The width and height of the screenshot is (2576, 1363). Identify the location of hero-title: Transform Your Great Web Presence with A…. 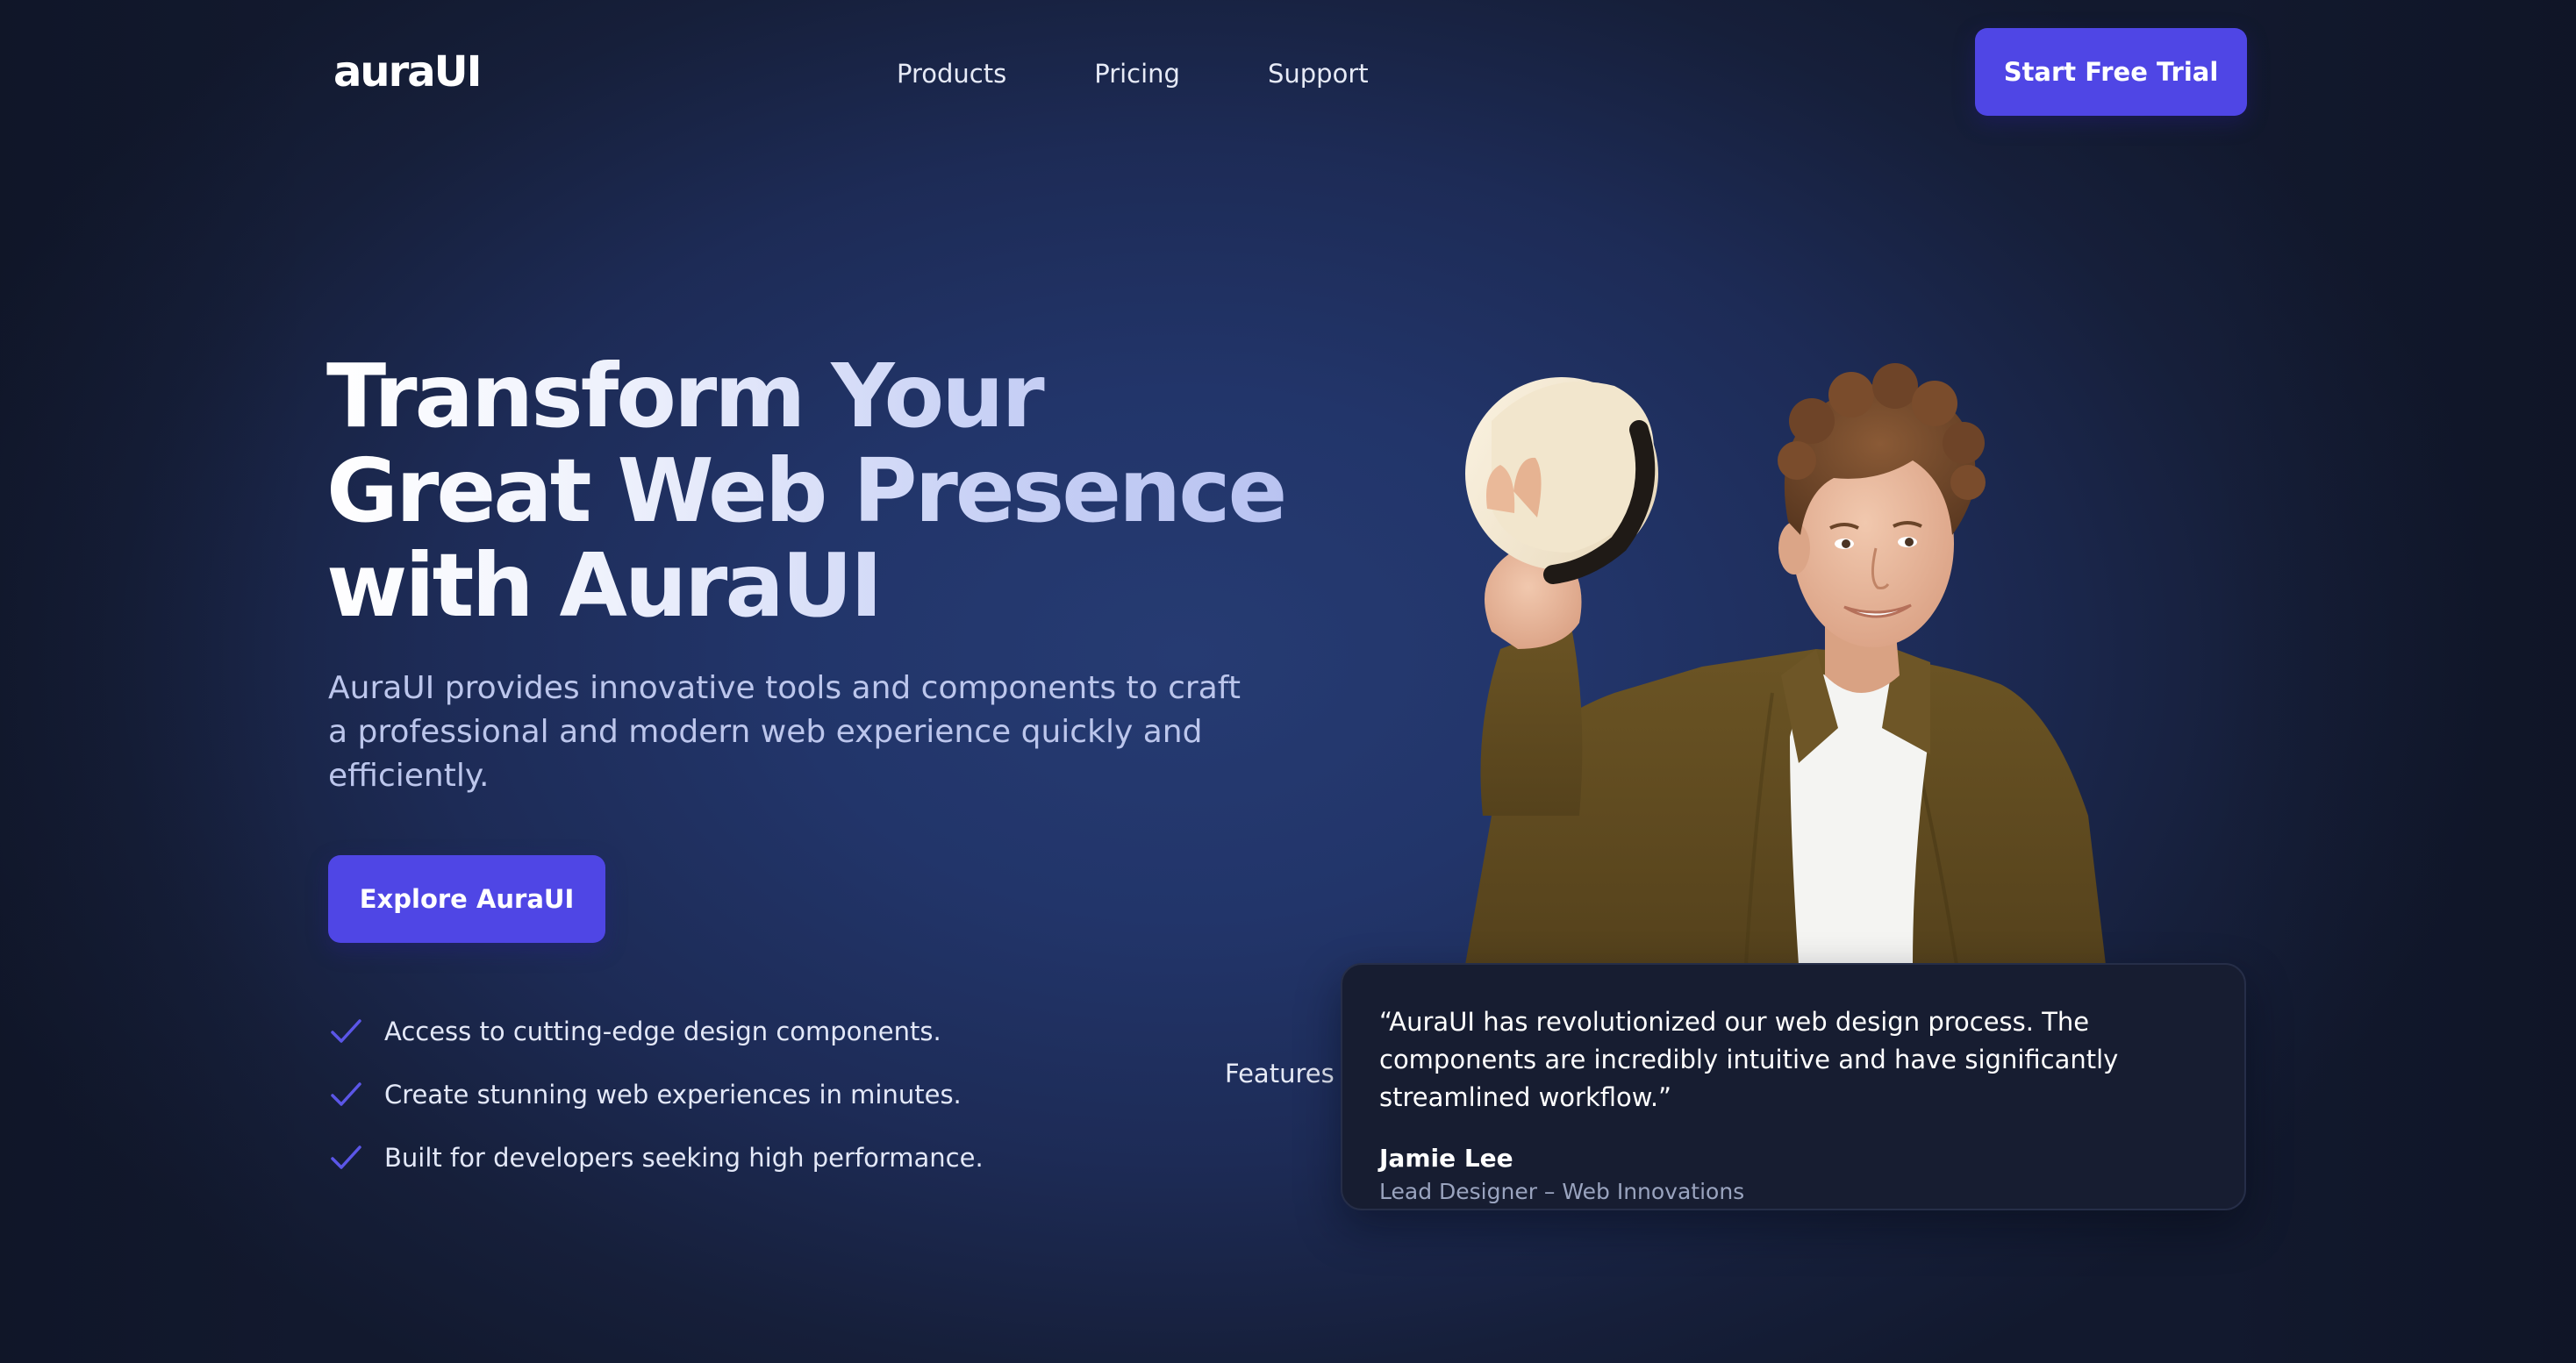
(805, 491).